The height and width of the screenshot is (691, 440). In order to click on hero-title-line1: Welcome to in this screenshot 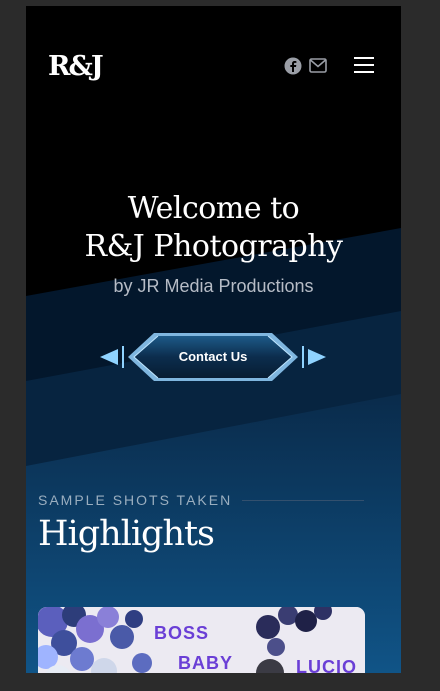, I will do `click(213, 208)`.